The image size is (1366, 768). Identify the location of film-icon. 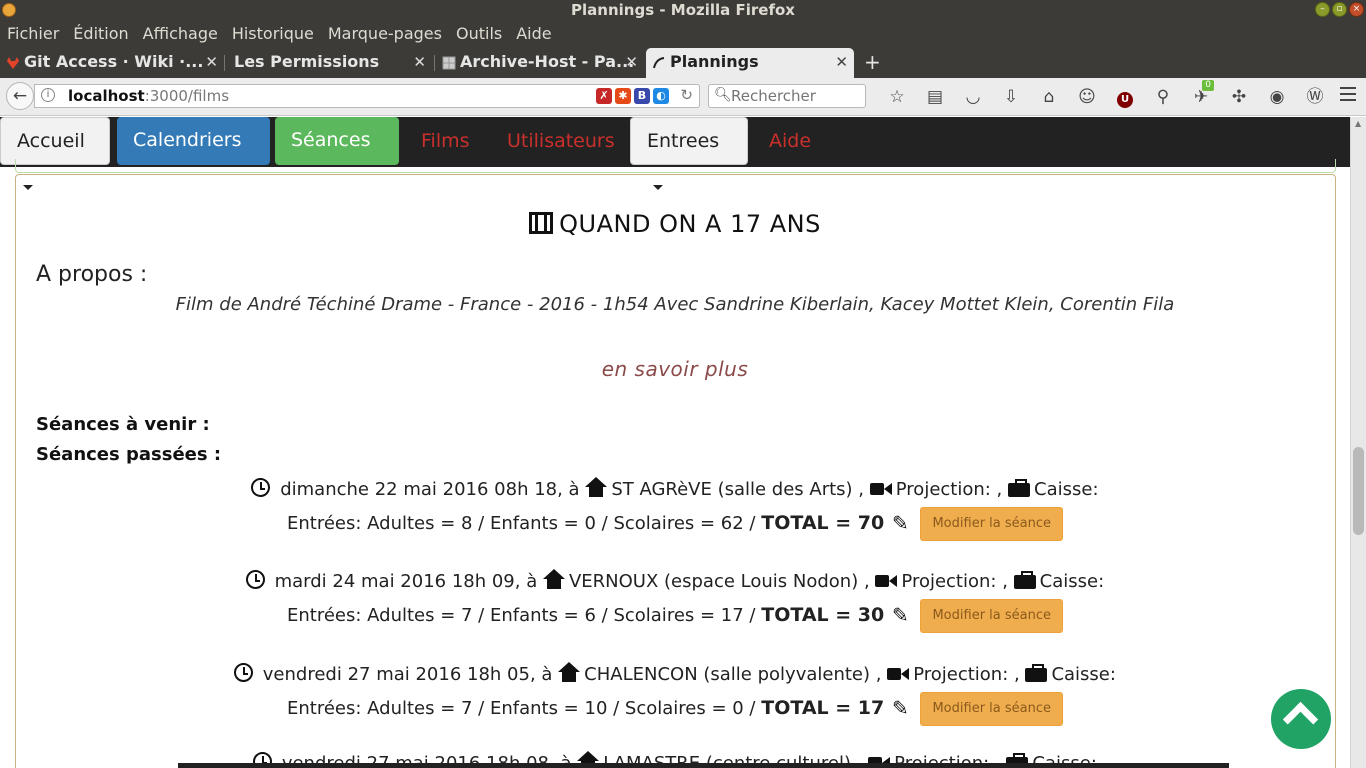
(541, 223).